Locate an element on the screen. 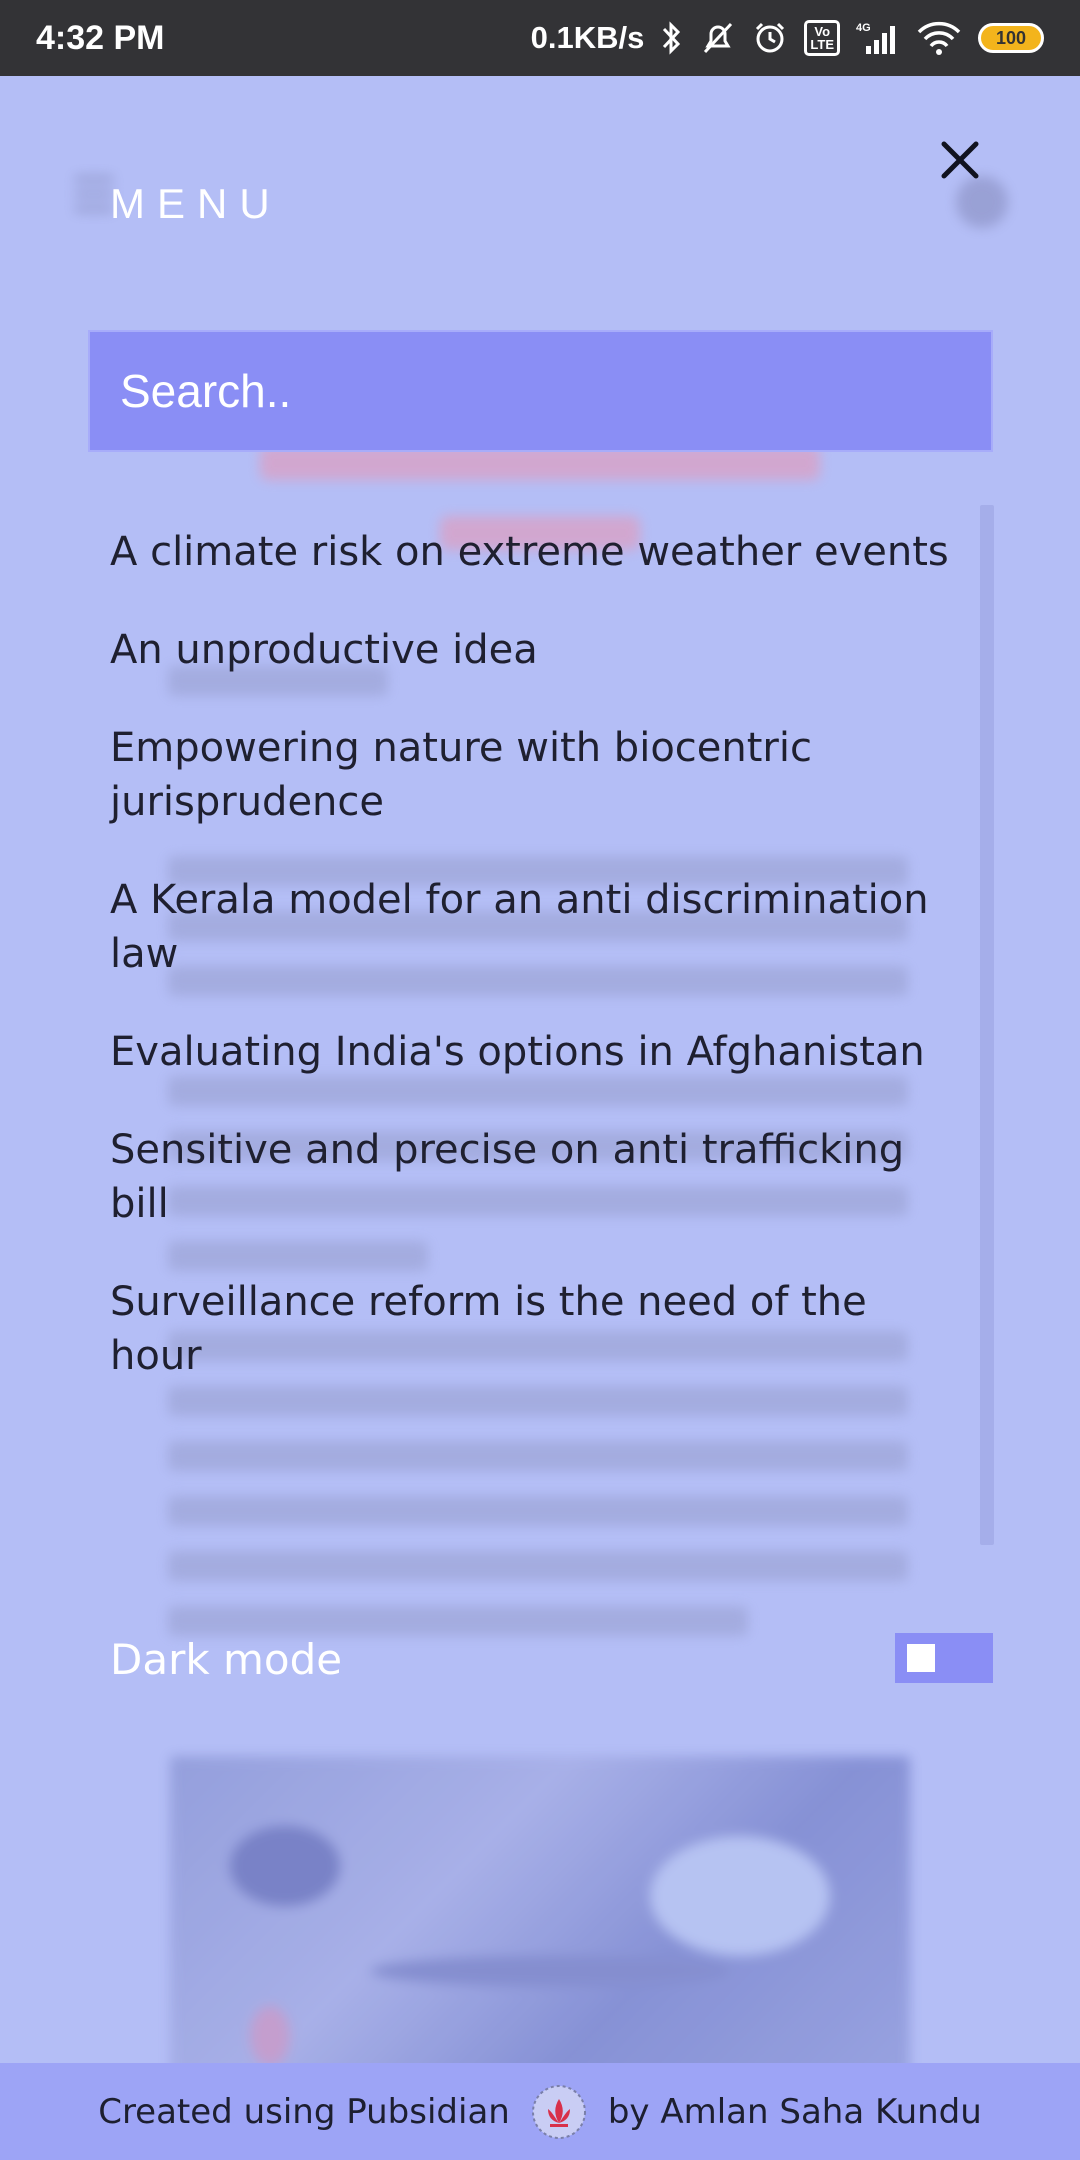 This screenshot has height=2160, width=1080. alarm-icon is located at coordinates (770, 38).